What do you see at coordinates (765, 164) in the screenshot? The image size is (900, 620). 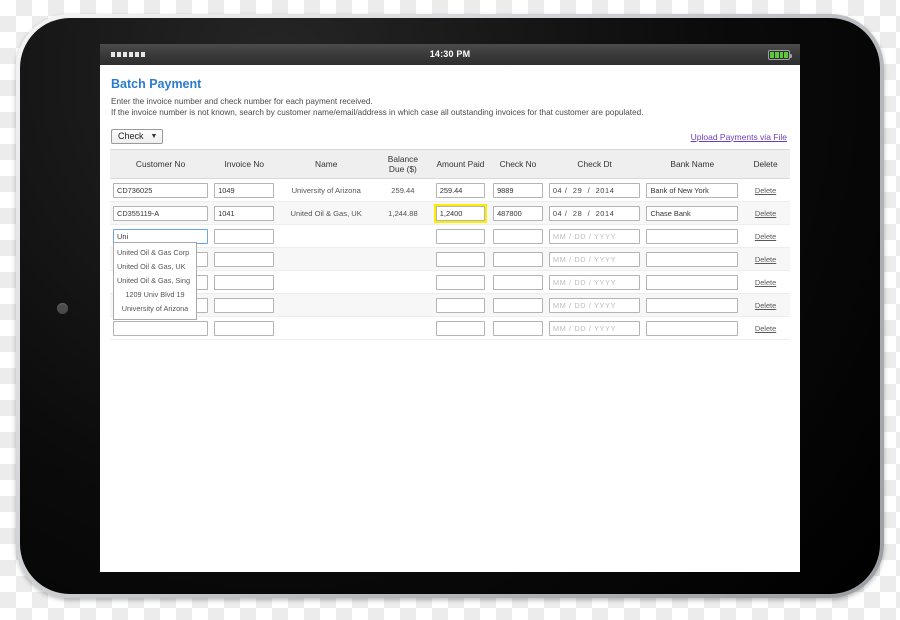 I see `col-delete: Delete` at bounding box center [765, 164].